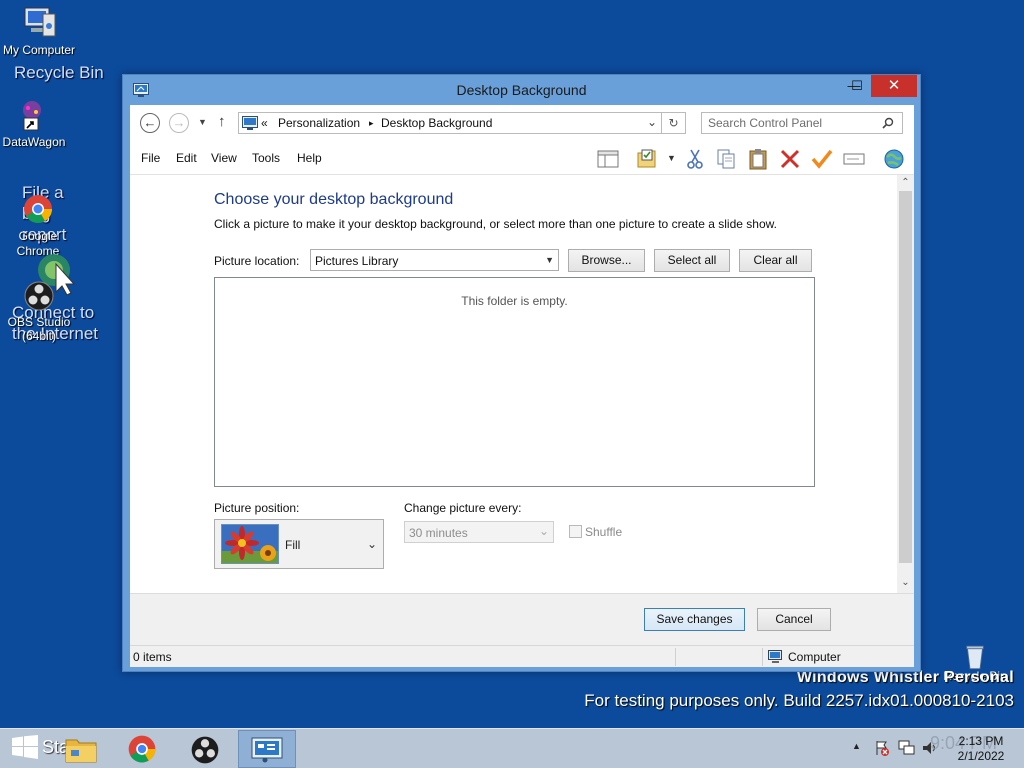  What do you see at coordinates (522, 158) in the screenshot?
I see `menu-bar: File Edit View Tools Help ▼` at bounding box center [522, 158].